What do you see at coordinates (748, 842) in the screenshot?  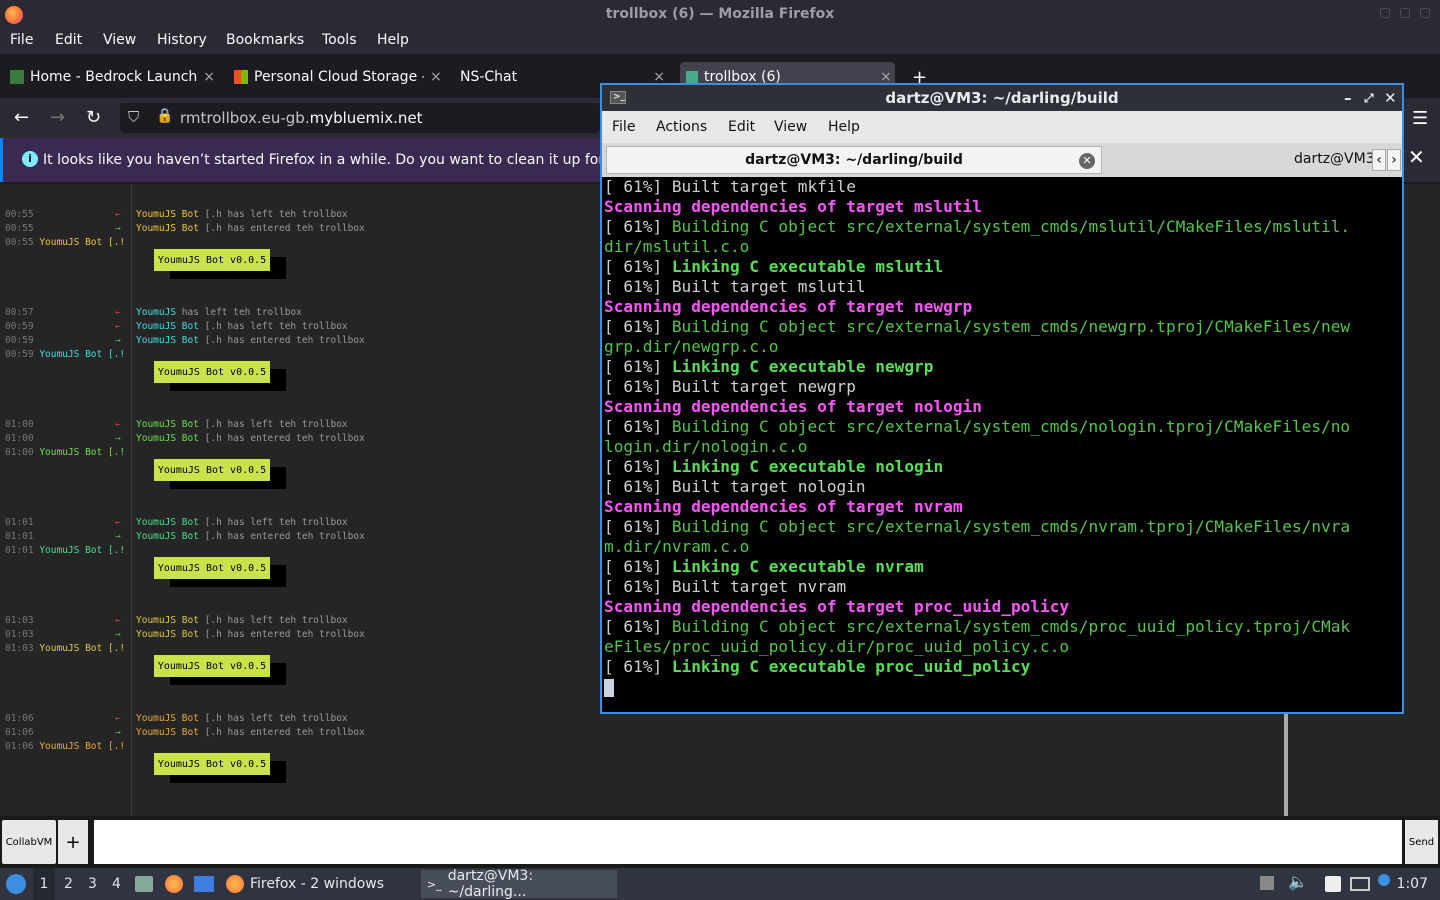 I see `message-input` at bounding box center [748, 842].